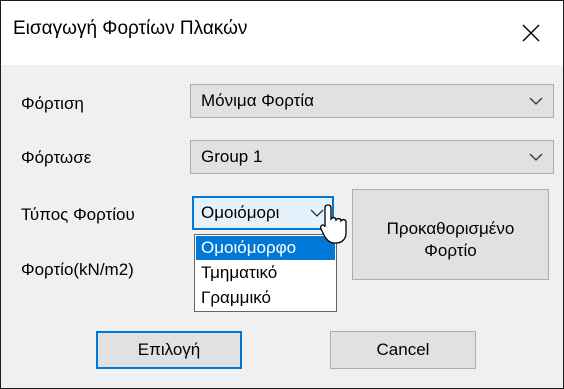 This screenshot has height=389, width=564. What do you see at coordinates (236, 297) in the screenshot?
I see `option-label: Γραμμικό` at bounding box center [236, 297].